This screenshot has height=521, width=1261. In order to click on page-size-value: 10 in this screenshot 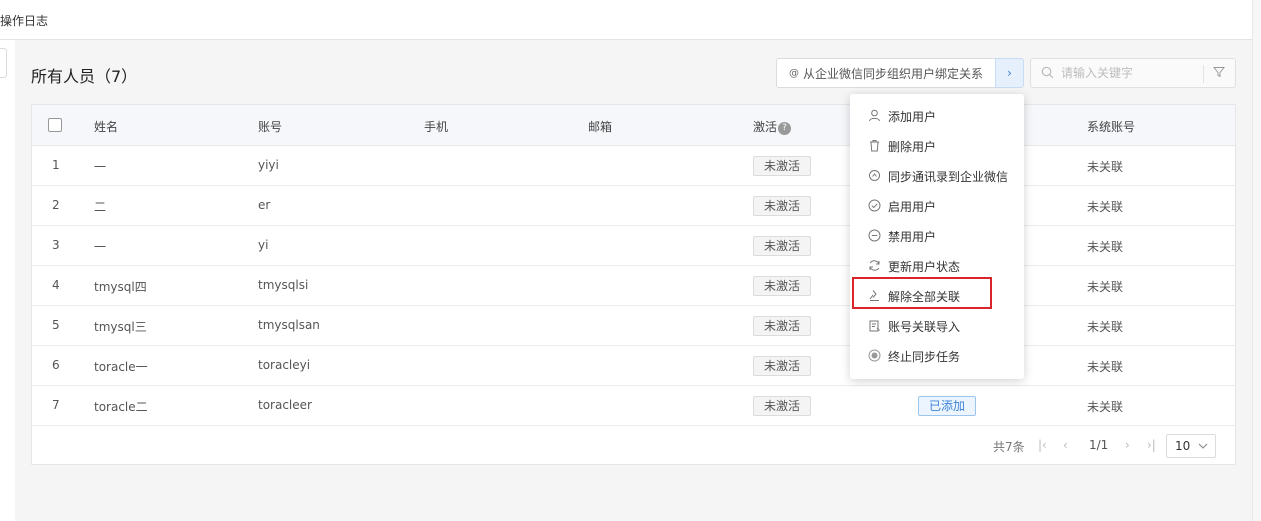, I will do `click(1183, 446)`.